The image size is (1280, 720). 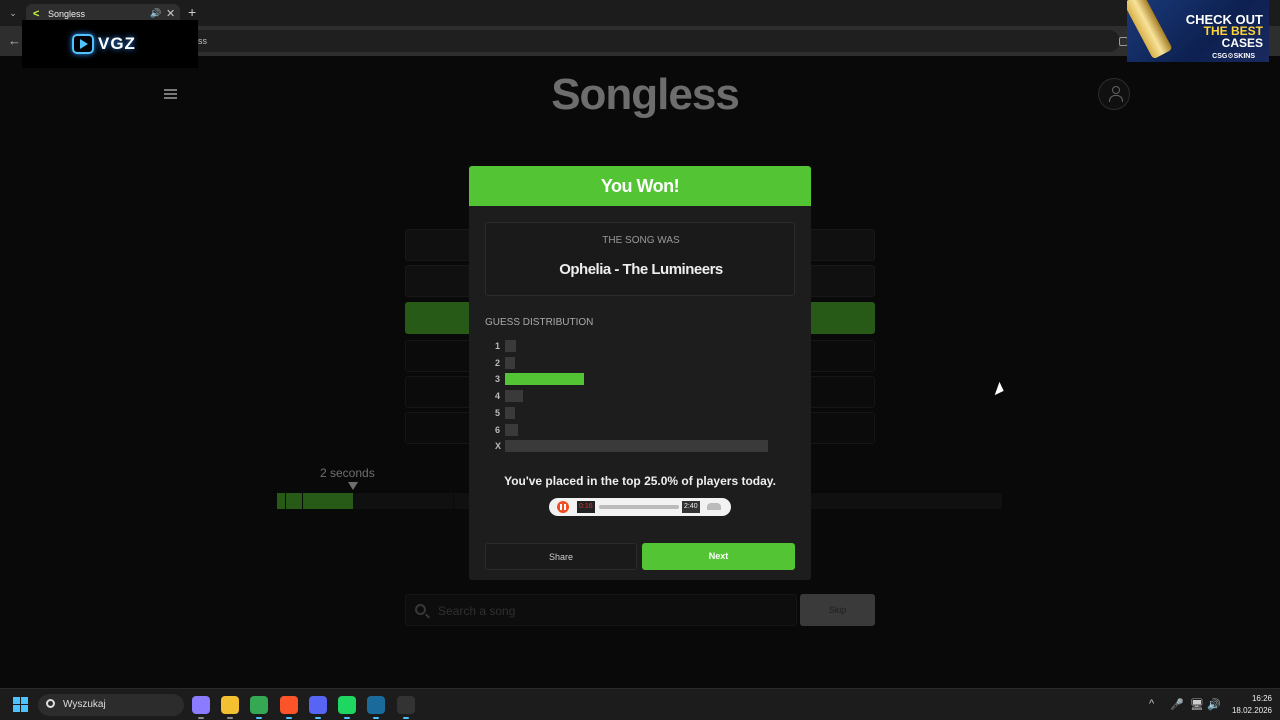 I want to click on tray-overflow-icon: ^, so click(x=1151, y=704).